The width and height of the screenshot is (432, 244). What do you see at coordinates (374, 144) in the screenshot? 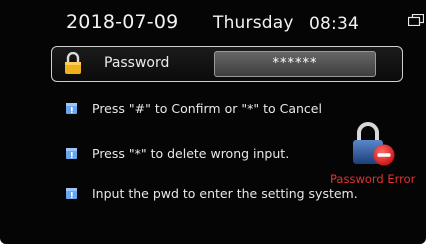
I see `padlock-error-icon` at bounding box center [374, 144].